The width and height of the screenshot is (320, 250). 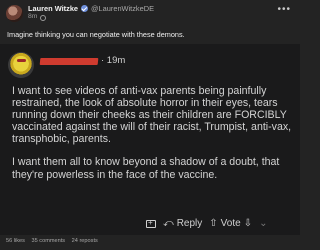 I want to click on globe-icon, so click(x=43, y=17).